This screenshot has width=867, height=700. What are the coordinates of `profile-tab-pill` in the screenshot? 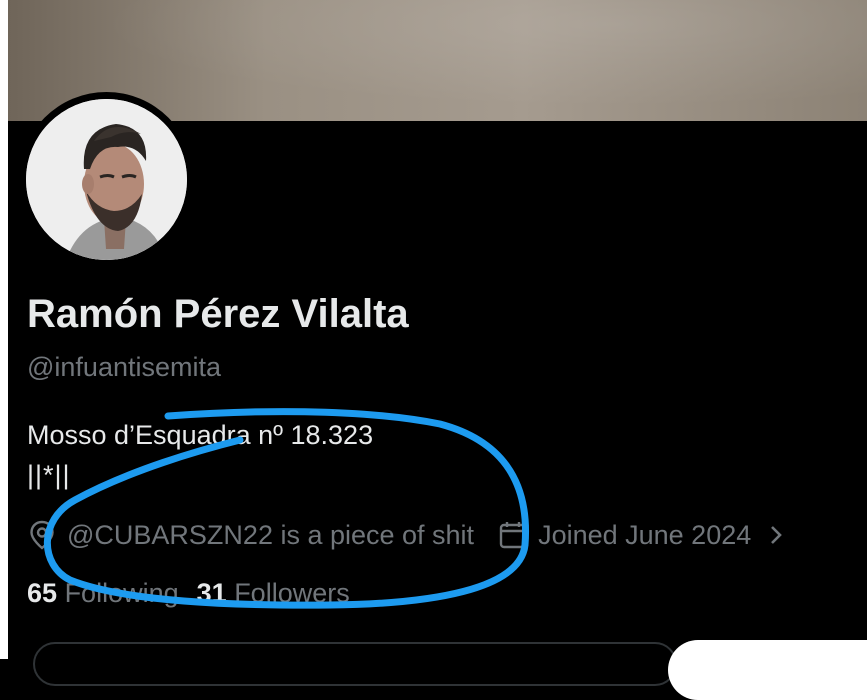 It's located at (355, 664).